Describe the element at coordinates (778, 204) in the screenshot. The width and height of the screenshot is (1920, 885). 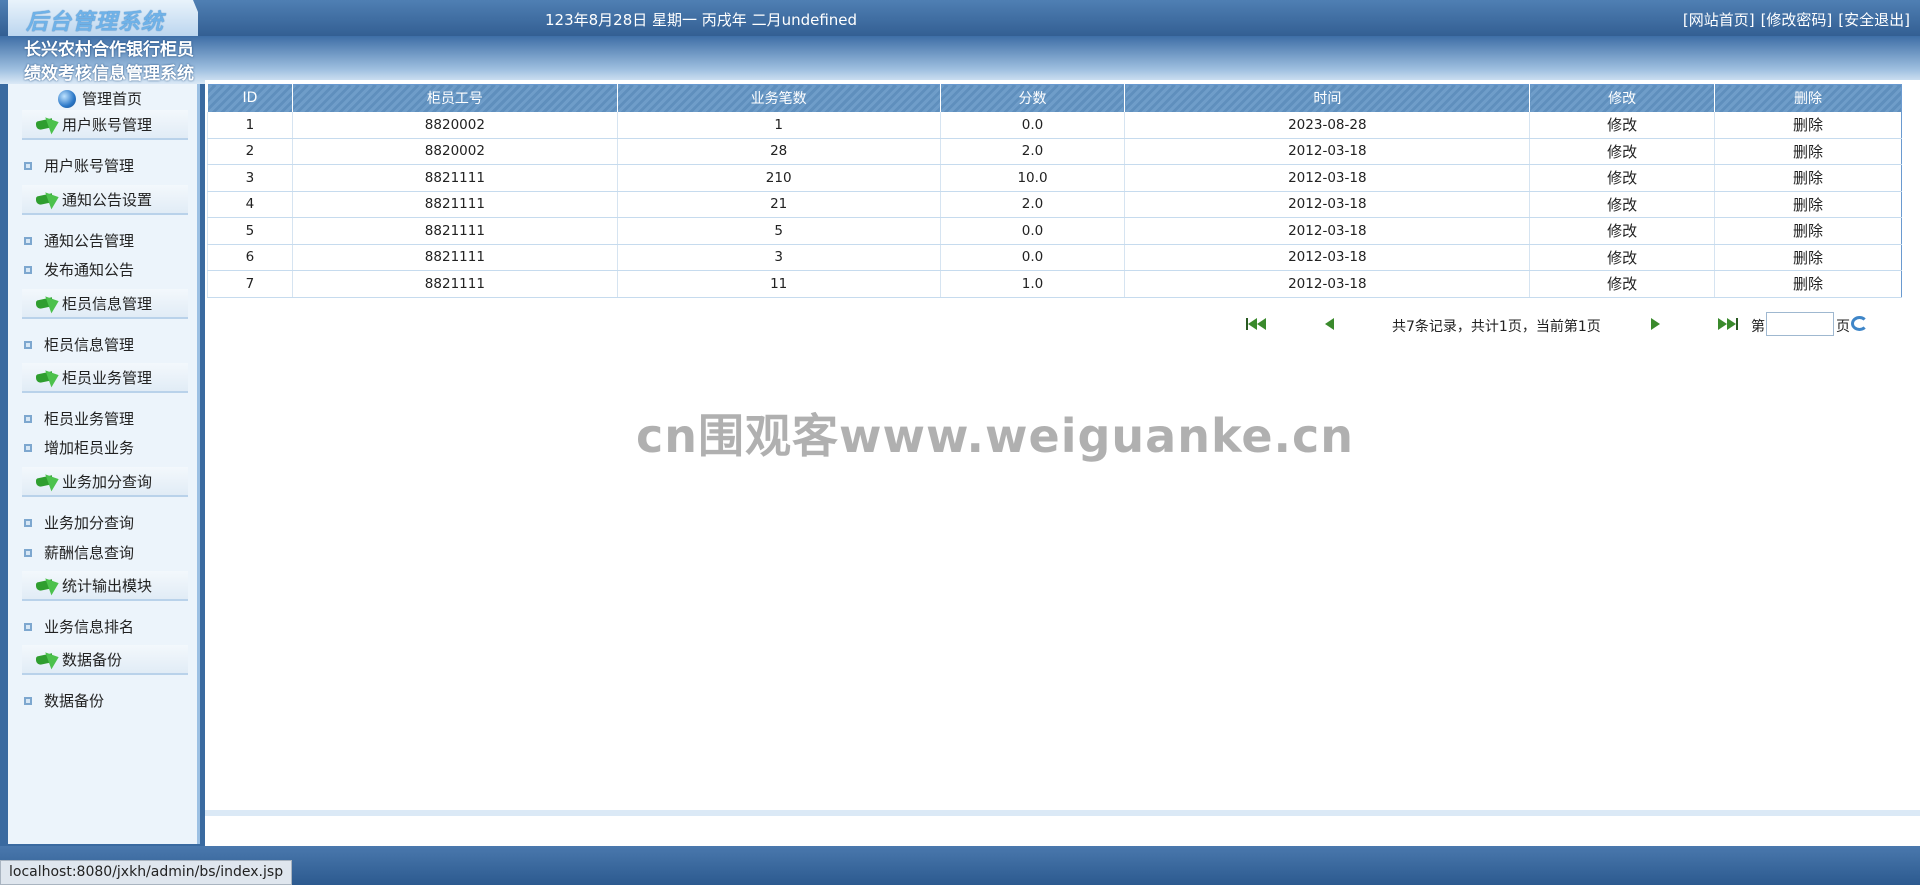
I see `cell-business-count: 21` at that location.